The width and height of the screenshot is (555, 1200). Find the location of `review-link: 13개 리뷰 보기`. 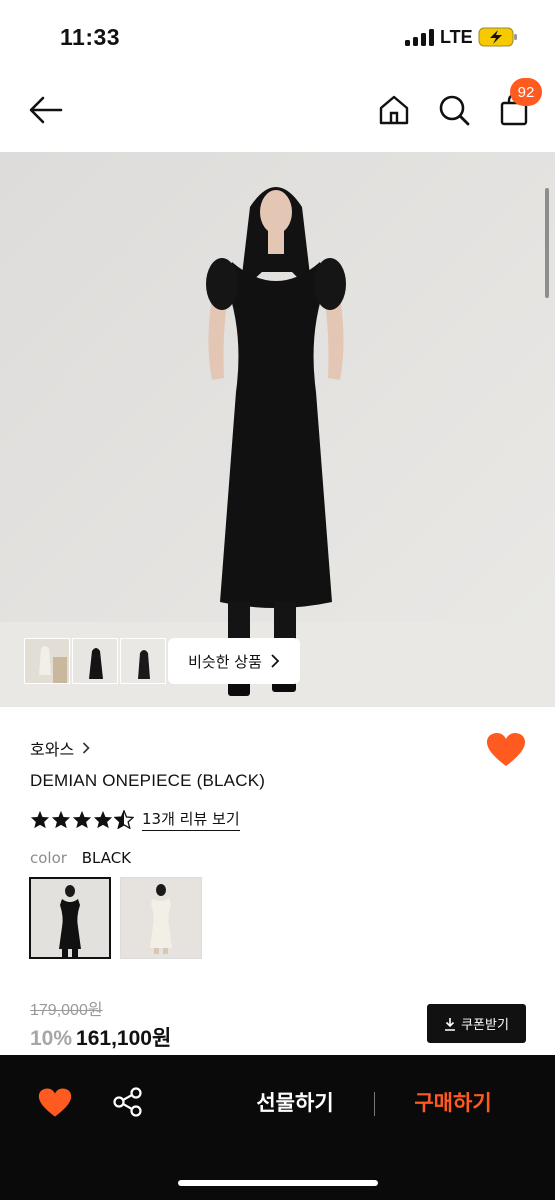

review-link: 13개 리뷰 보기 is located at coordinates (191, 819).